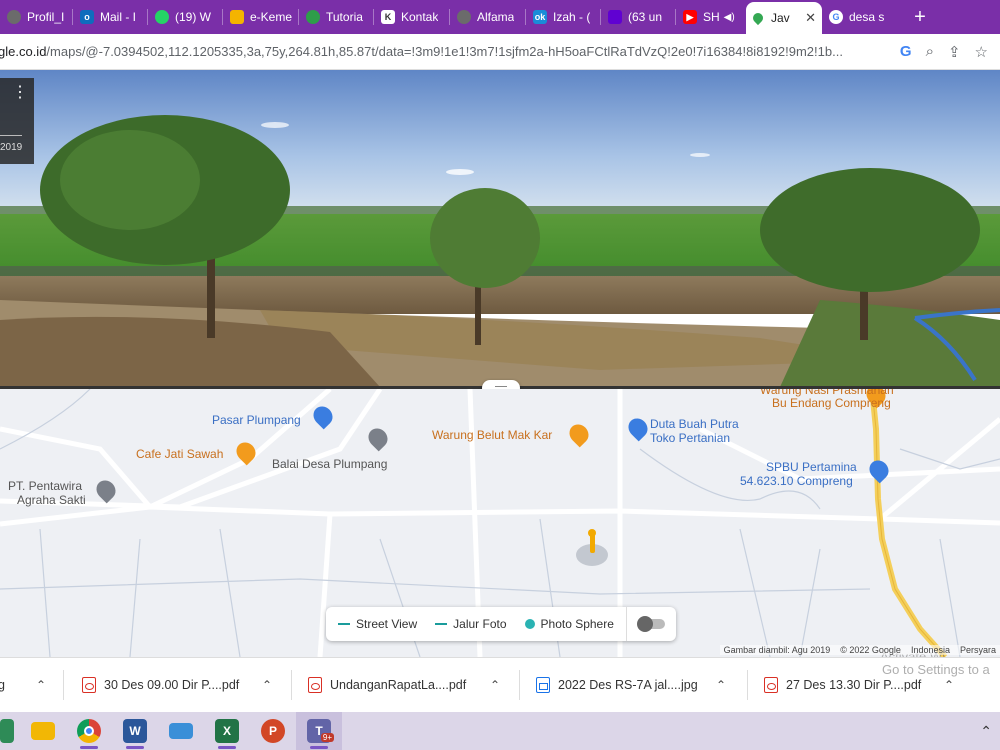  I want to click on poi-pt-pentawira-line2: Agraha Sakti, so click(51, 500).